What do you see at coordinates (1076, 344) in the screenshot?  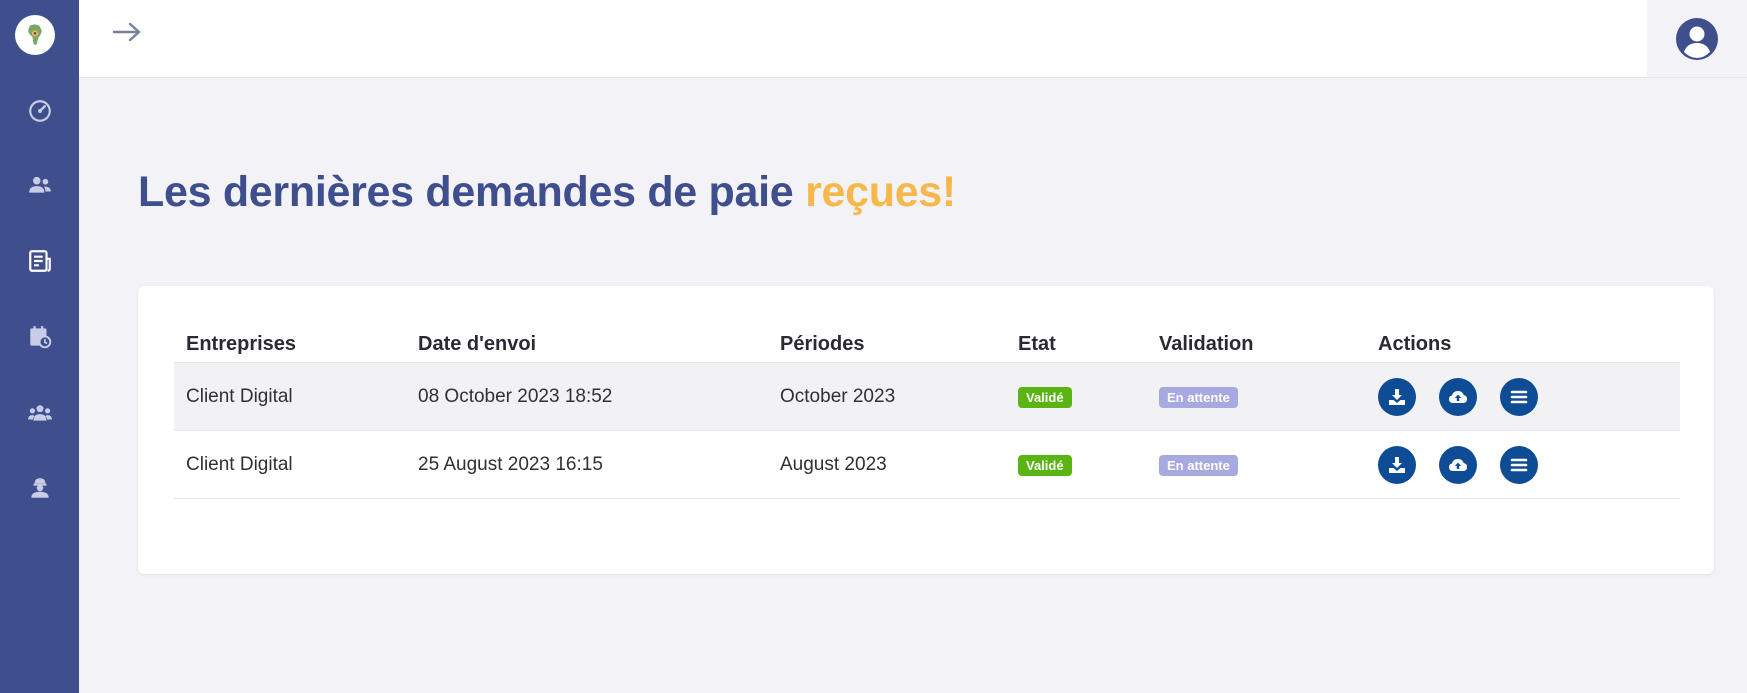 I see `column-header-etat: Etat` at bounding box center [1076, 344].